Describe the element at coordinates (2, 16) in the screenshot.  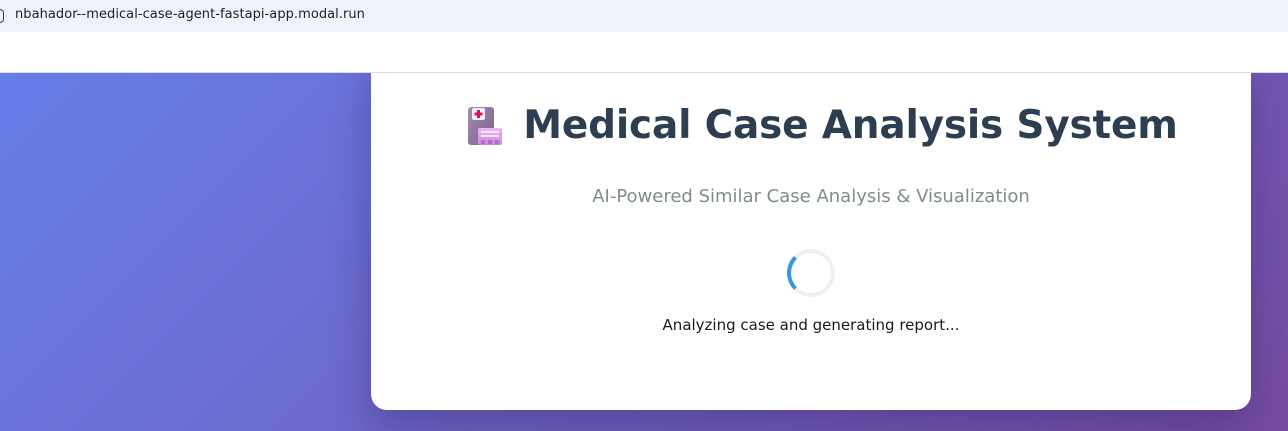
I see `site-info-icon` at that location.